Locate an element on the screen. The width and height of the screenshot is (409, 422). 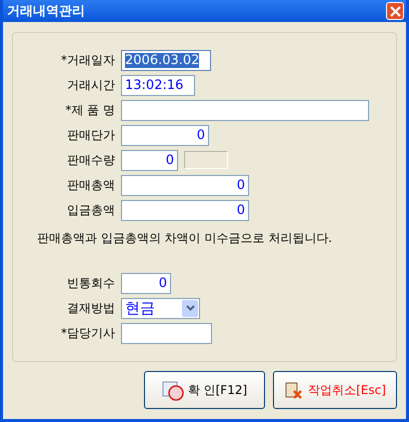
field-label: *제 품 명 is located at coordinates (89, 110).